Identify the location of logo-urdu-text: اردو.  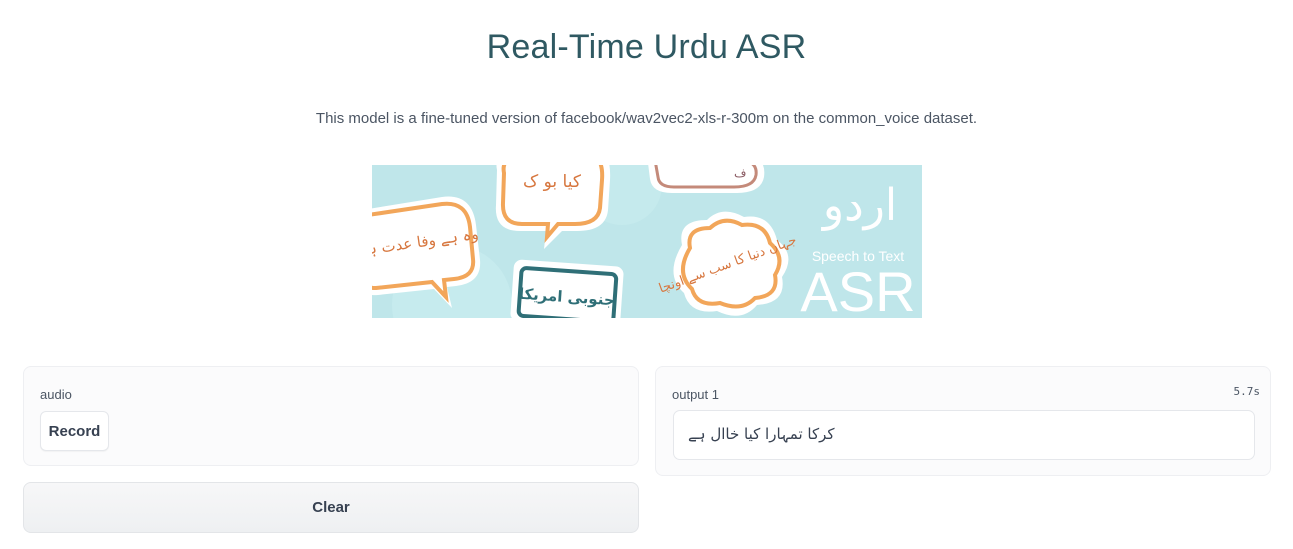
(859, 205).